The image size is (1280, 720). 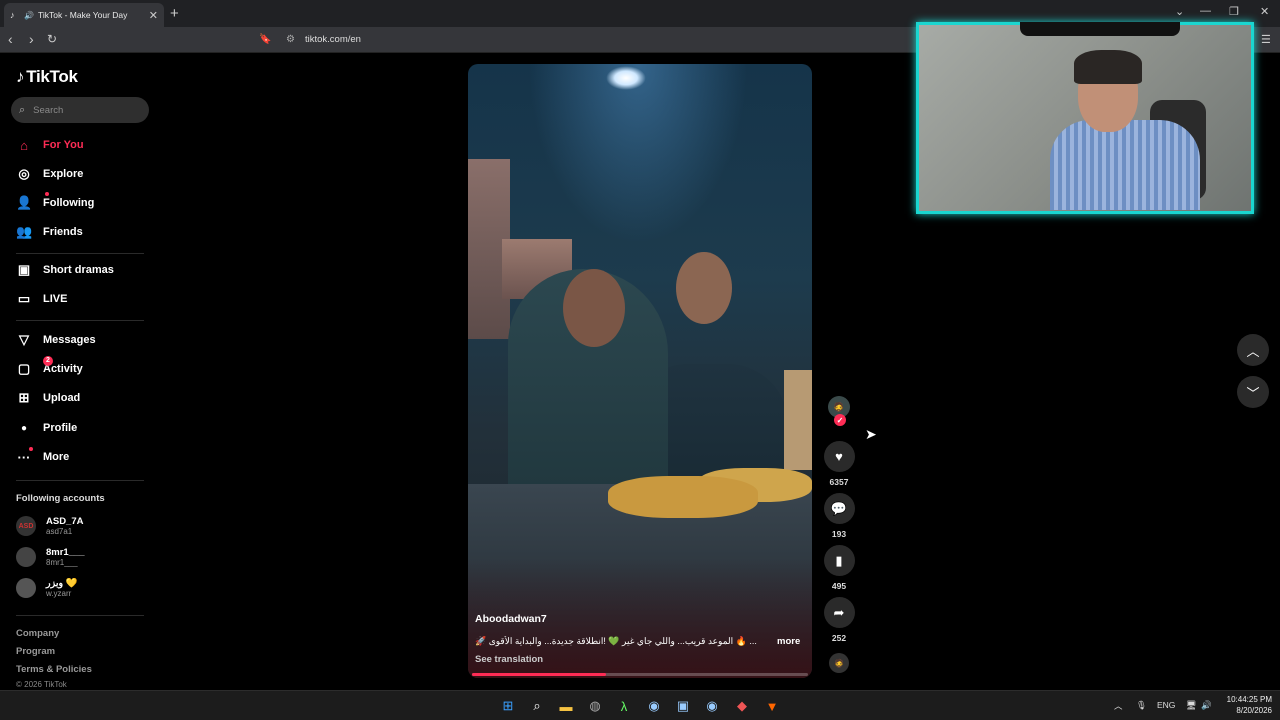 What do you see at coordinates (839, 456) in the screenshot?
I see `heart-icon: ♥` at bounding box center [839, 456].